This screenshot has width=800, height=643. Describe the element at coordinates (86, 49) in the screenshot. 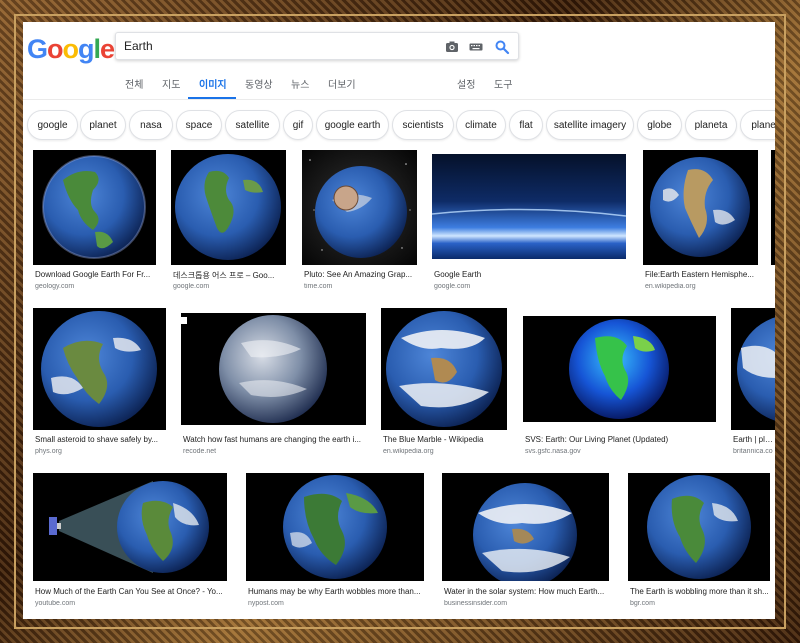

I see `logo-letter: g` at that location.